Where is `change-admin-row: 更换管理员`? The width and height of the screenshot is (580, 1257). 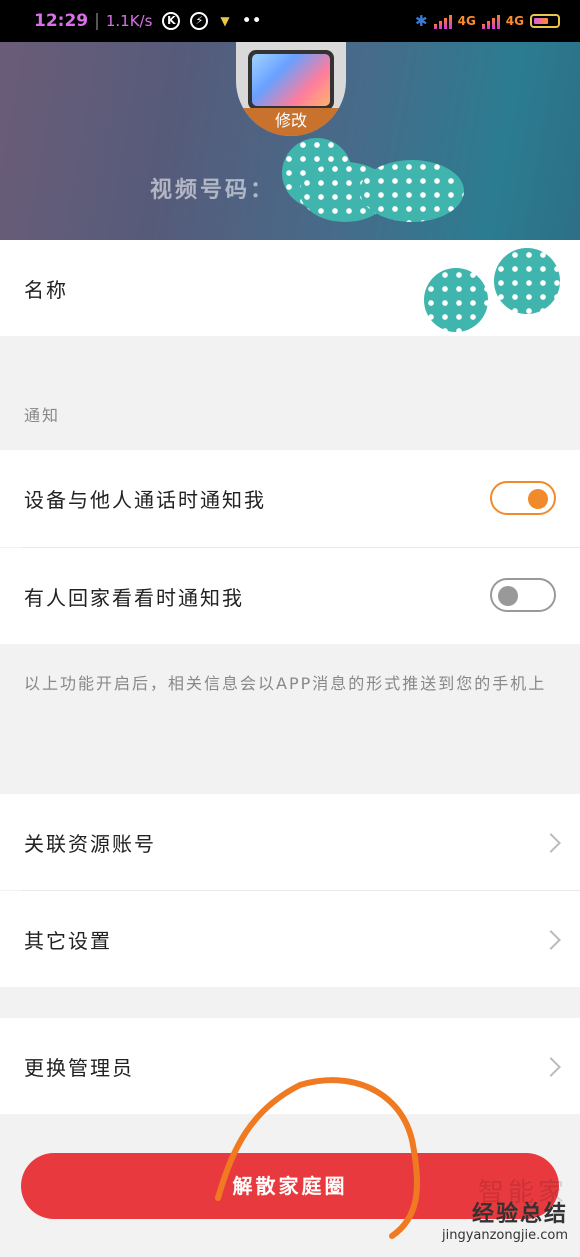 change-admin-row: 更换管理员 is located at coordinates (290, 1066).